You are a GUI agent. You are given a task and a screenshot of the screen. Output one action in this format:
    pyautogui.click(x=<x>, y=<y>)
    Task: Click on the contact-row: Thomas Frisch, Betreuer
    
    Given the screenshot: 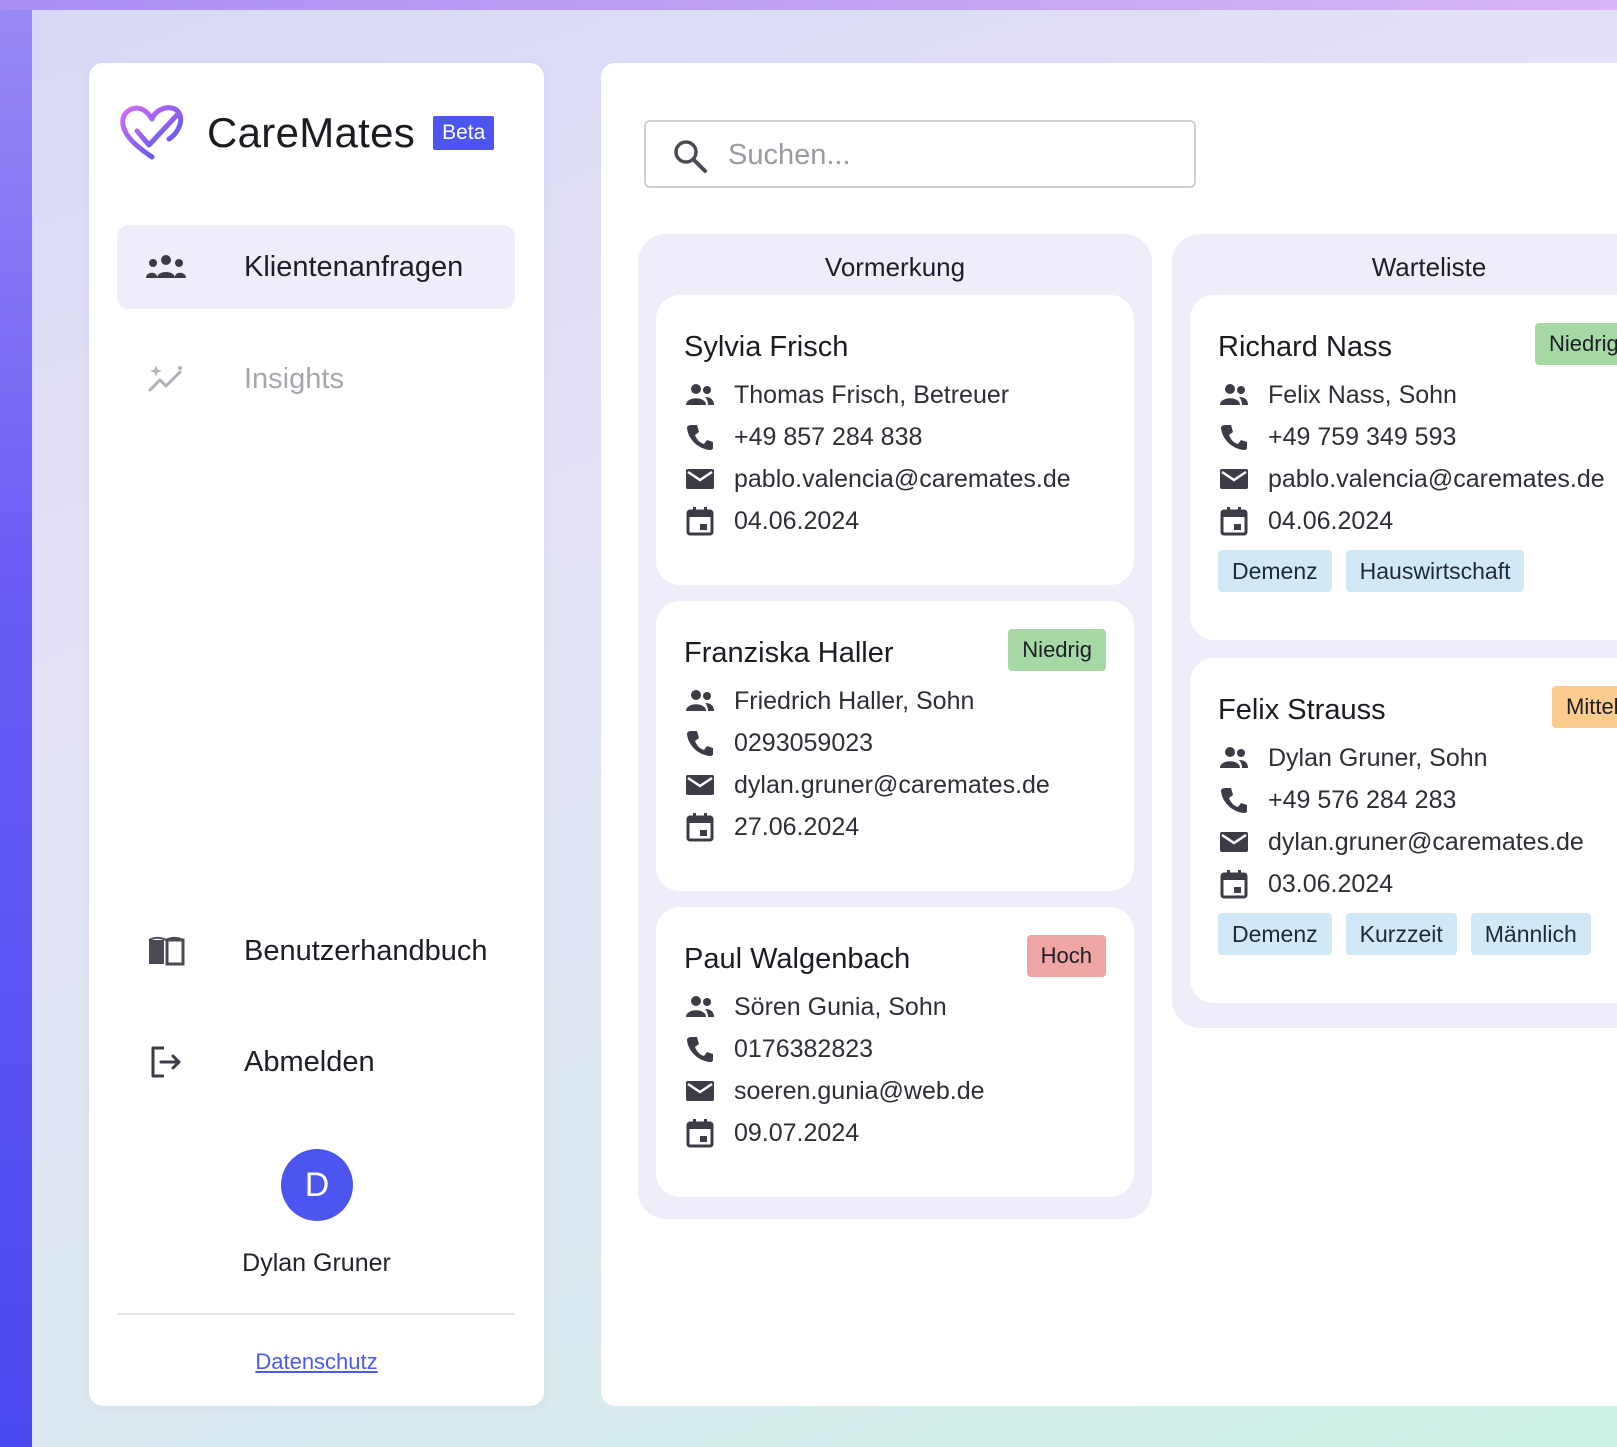 What is the action you would take?
    pyautogui.click(x=846, y=395)
    